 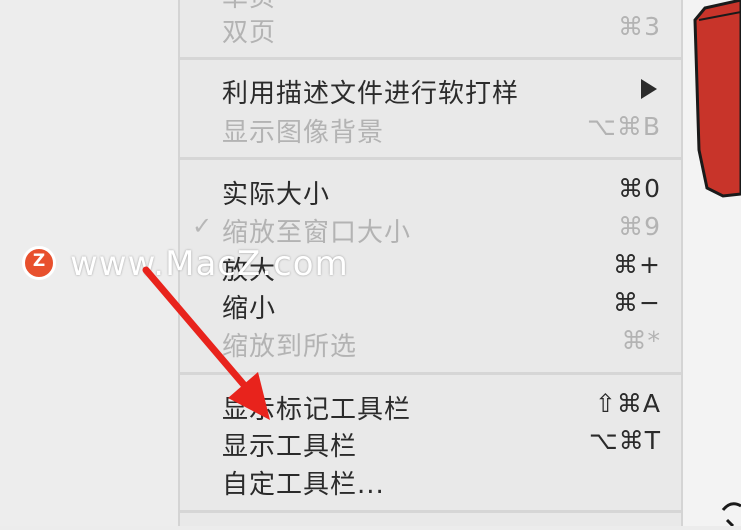 What do you see at coordinates (637, 302) in the screenshot?
I see `menu-item-shortcut: ⌘−` at bounding box center [637, 302].